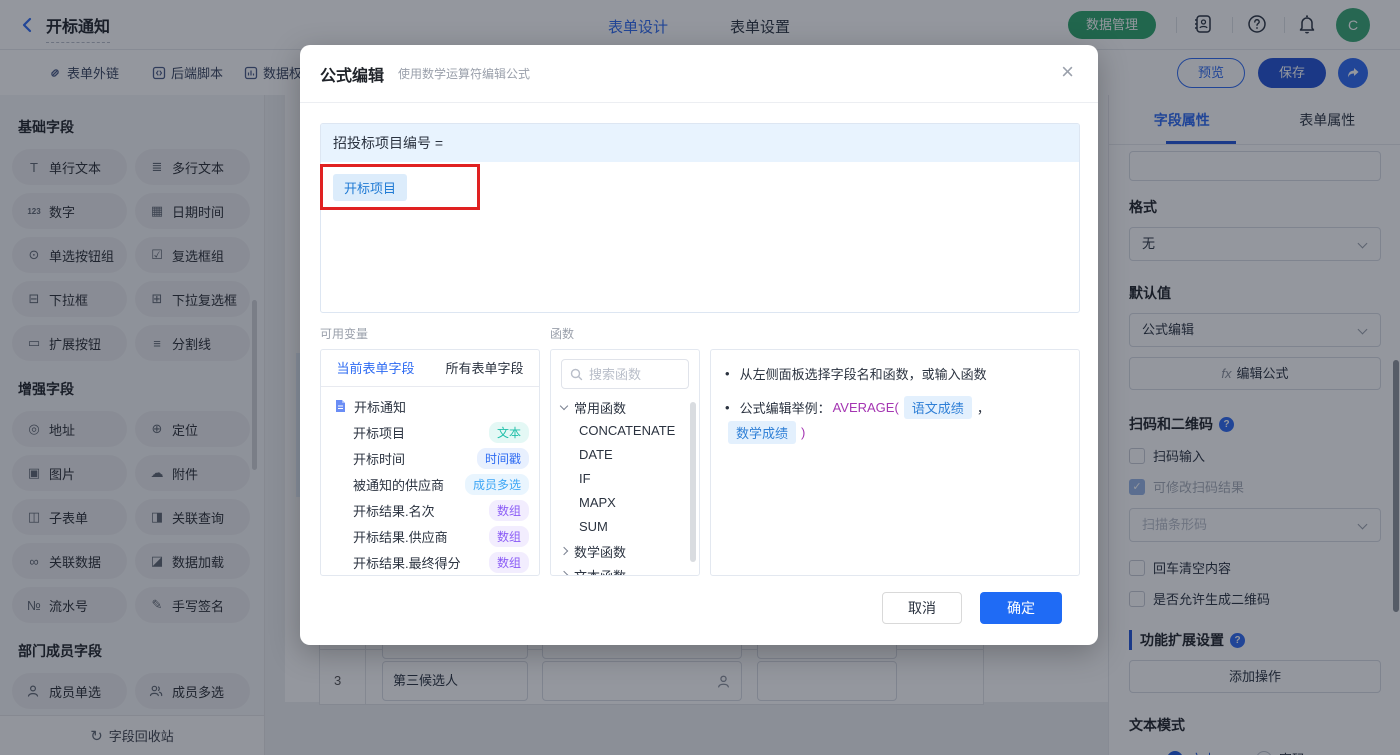 The height and width of the screenshot is (755, 1400). I want to click on tab-current-form-fields: 当前表单字段, so click(375, 368).